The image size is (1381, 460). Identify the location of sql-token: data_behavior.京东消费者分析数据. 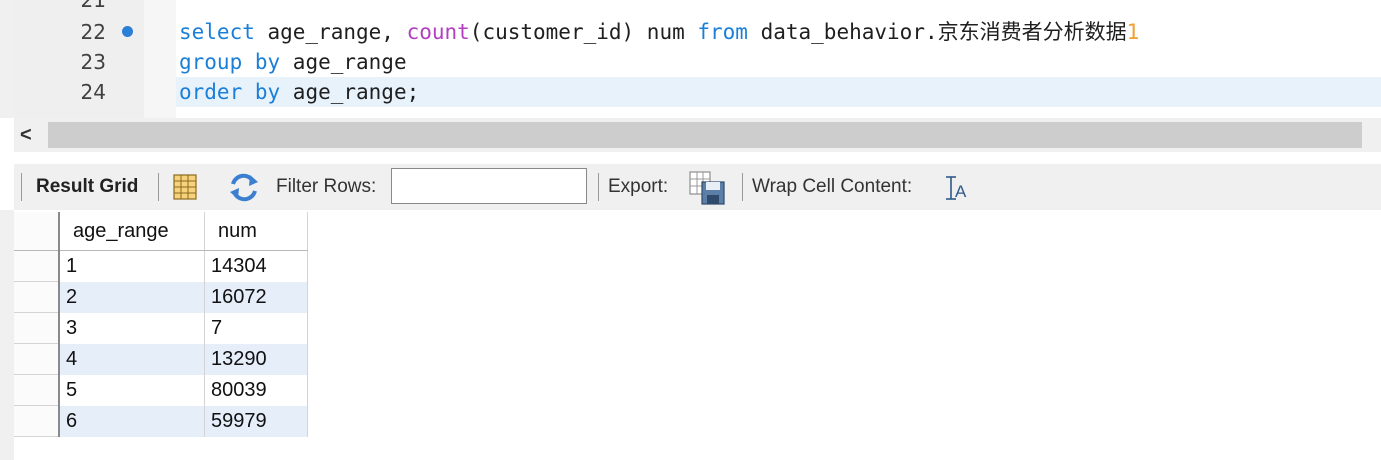
(937, 32).